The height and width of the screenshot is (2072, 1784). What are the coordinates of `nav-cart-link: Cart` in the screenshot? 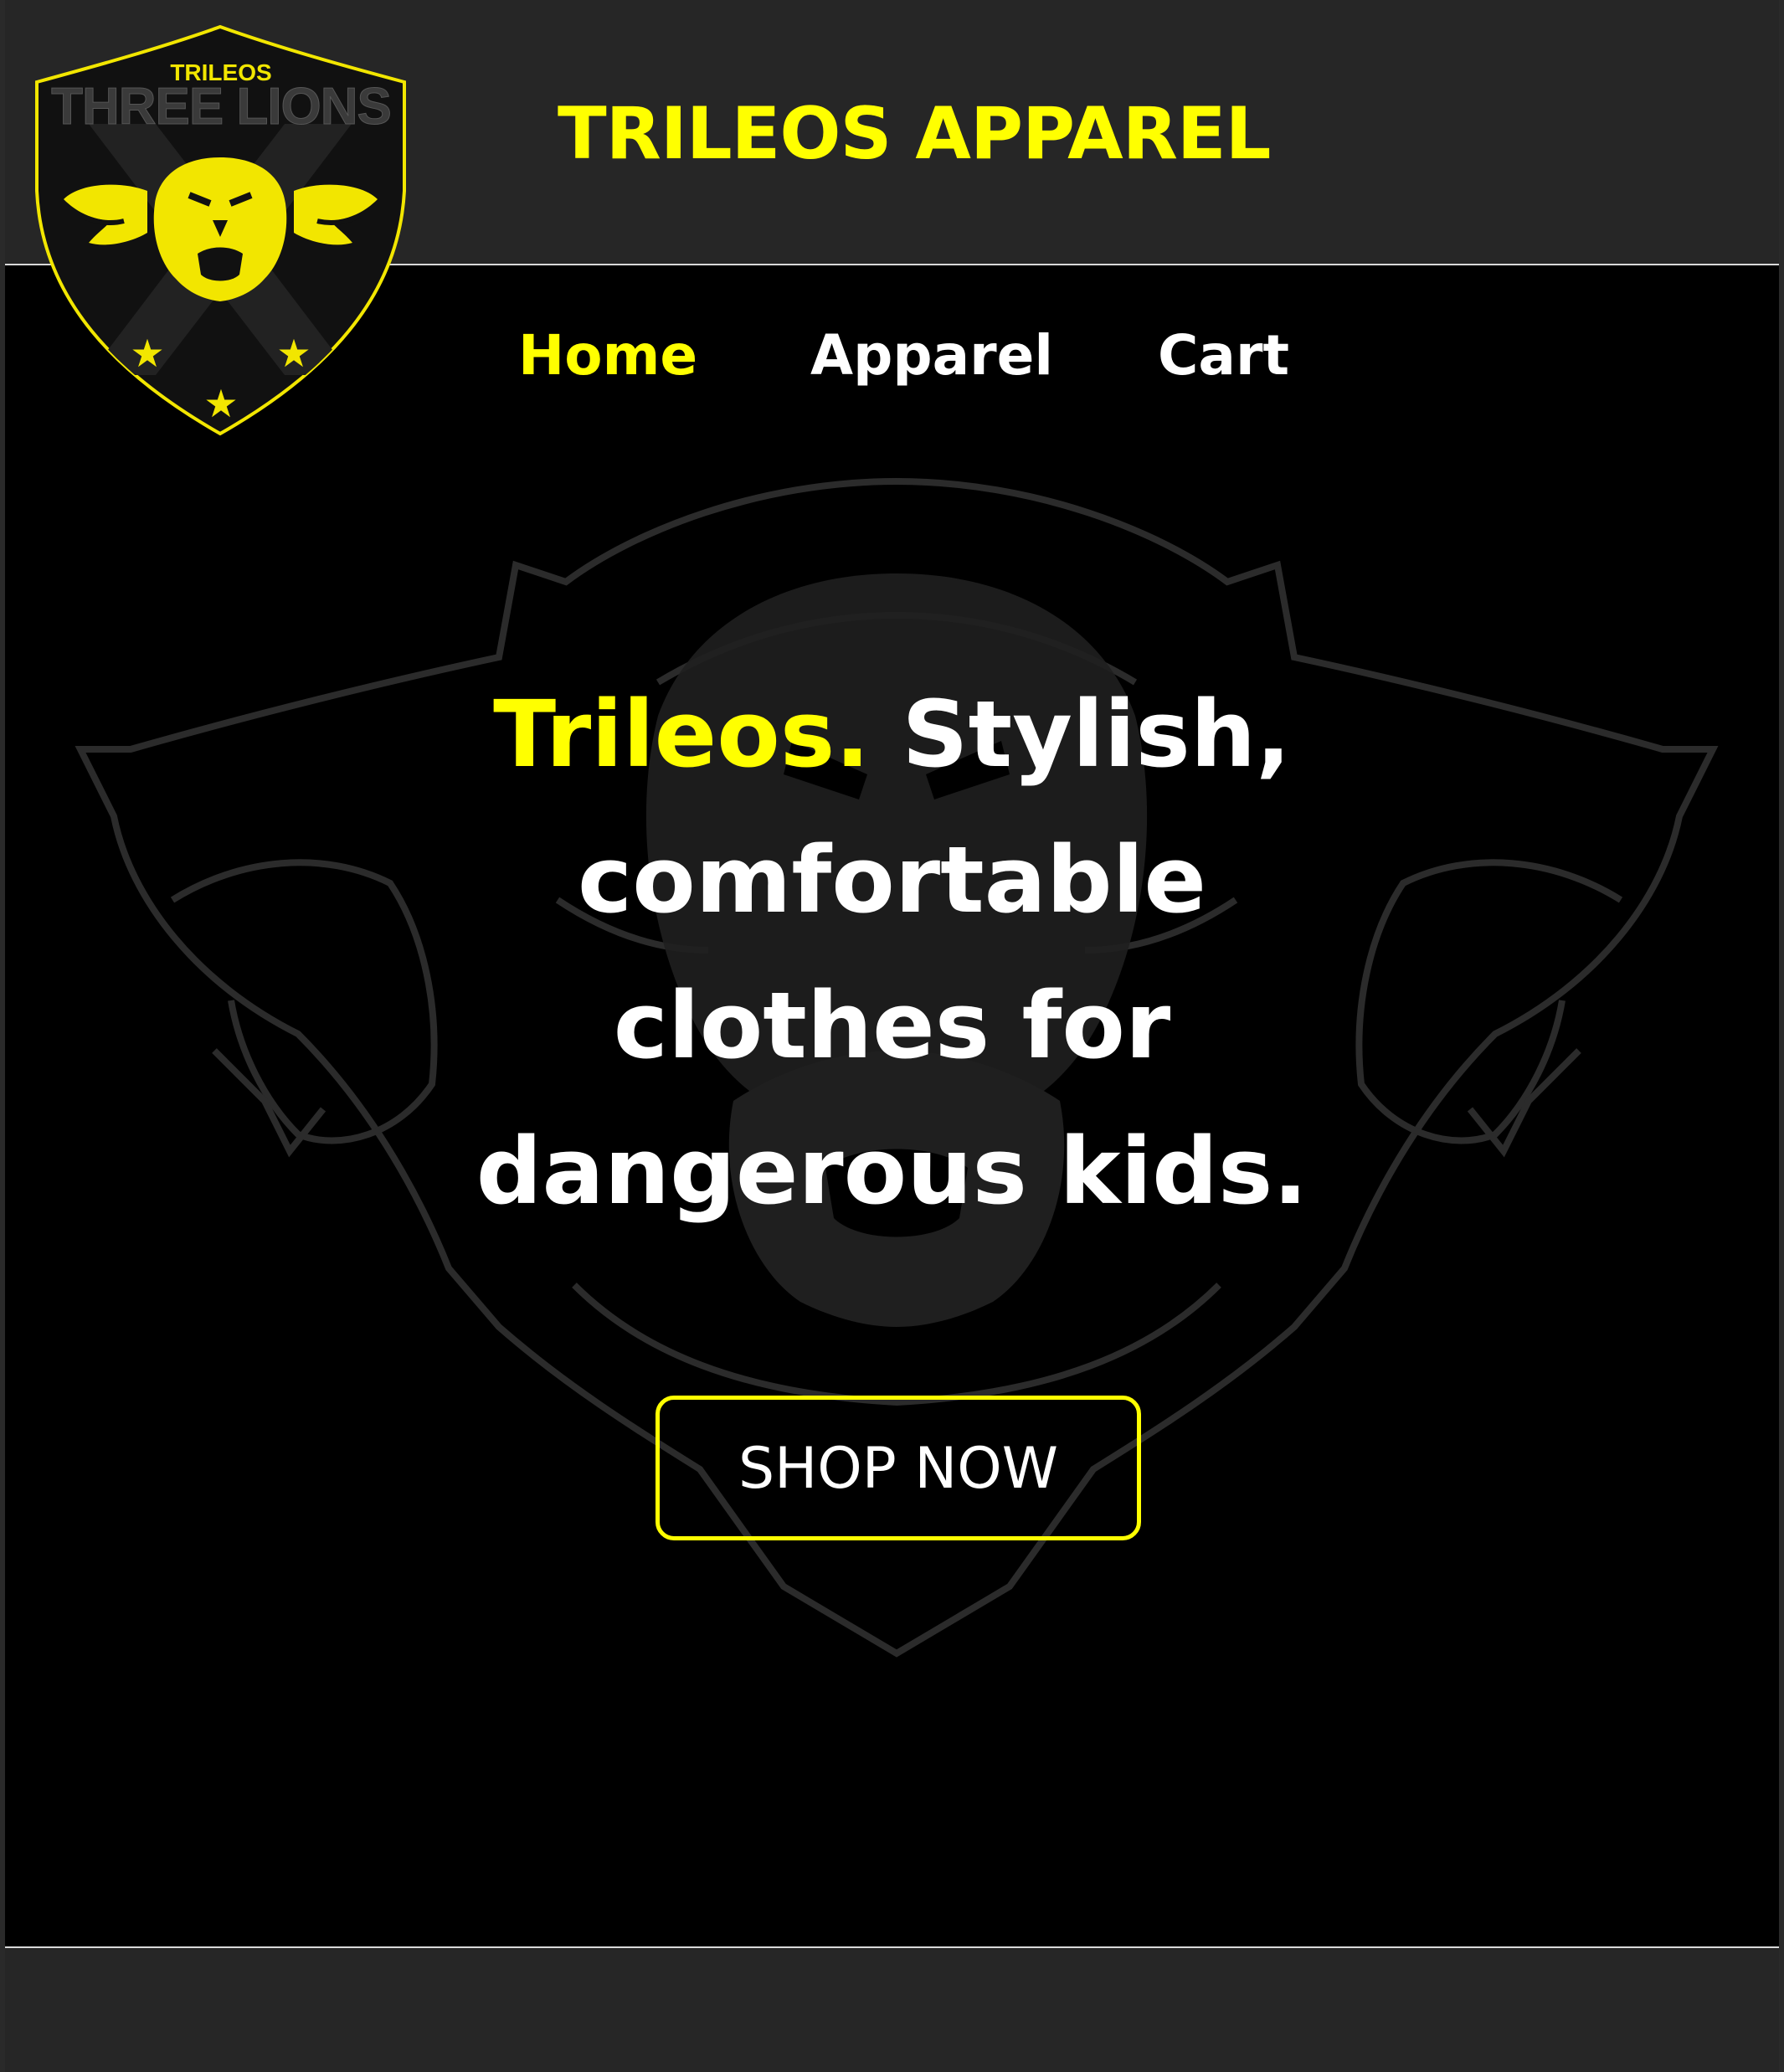 It's located at (1224, 355).